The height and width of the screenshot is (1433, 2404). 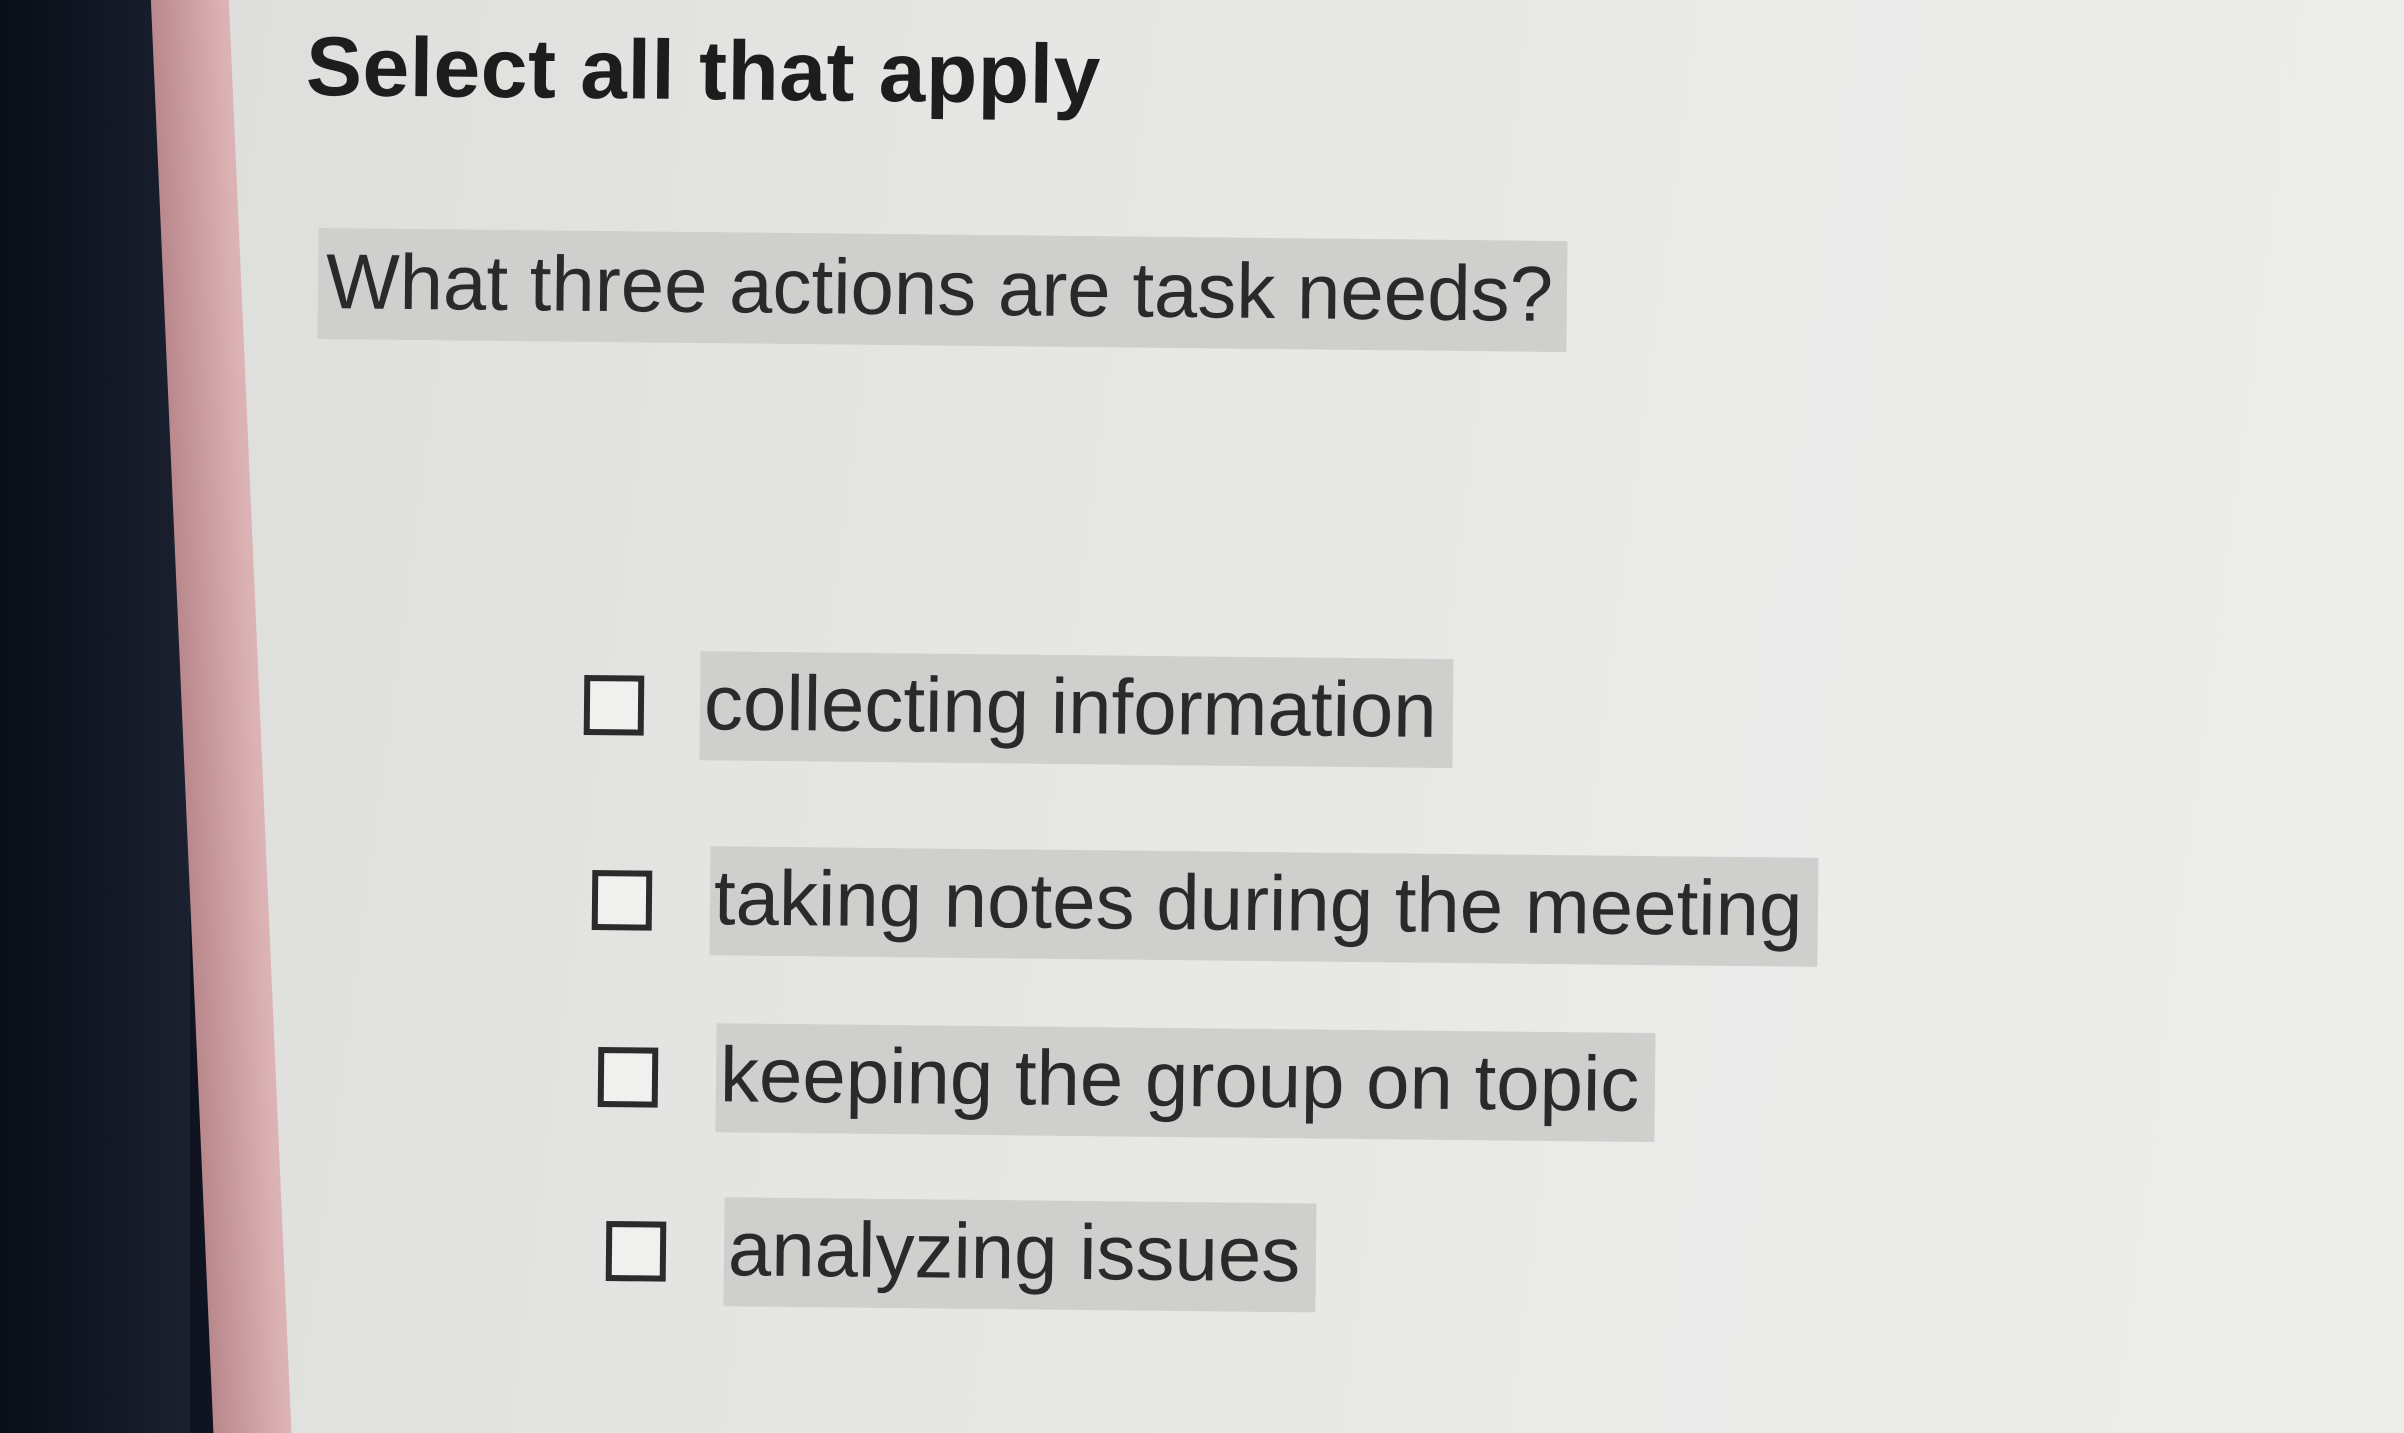 I want to click on option-analyzing-issues: analyzing issues, so click(x=961, y=1254).